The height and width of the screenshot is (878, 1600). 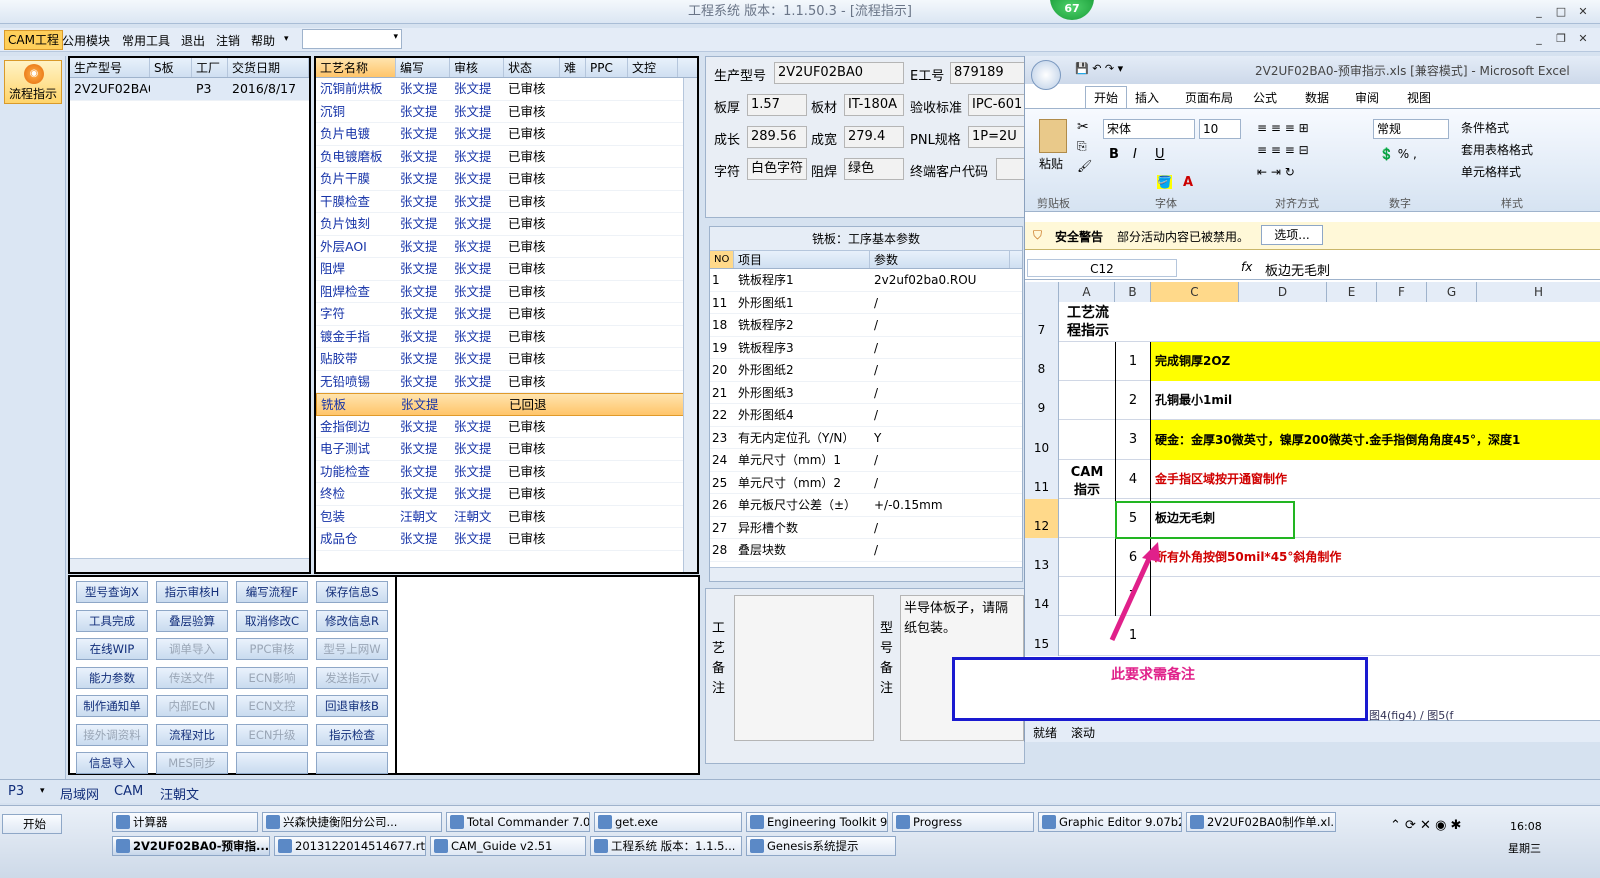 I want to click on function-button: 取消修改C, so click(x=272, y=620).